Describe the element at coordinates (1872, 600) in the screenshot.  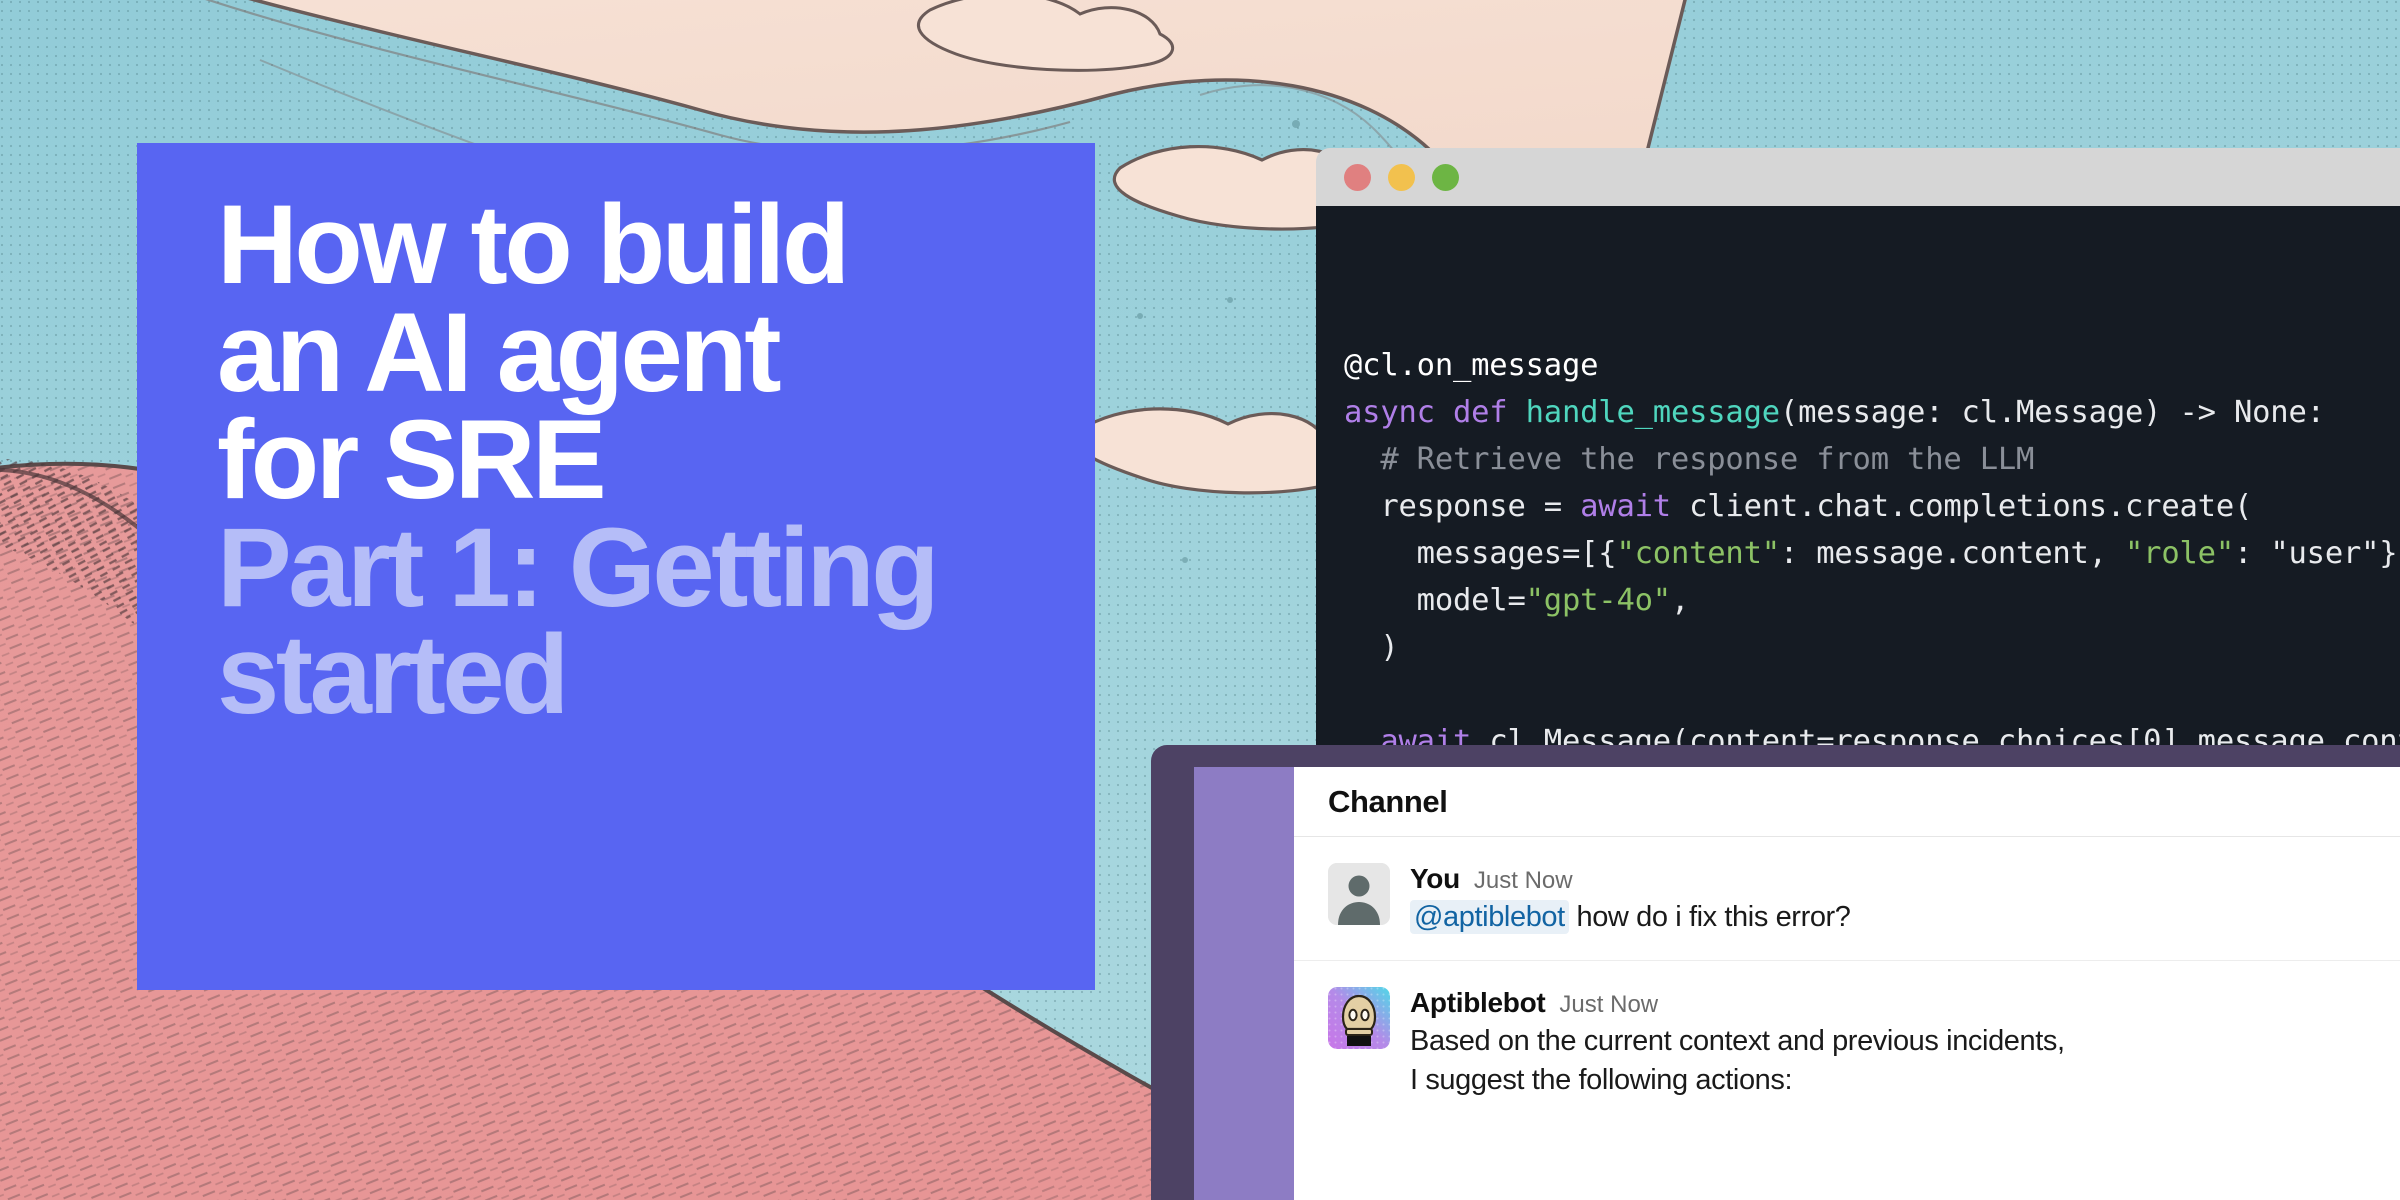
I see `code-line: model="gpt-4o",` at that location.